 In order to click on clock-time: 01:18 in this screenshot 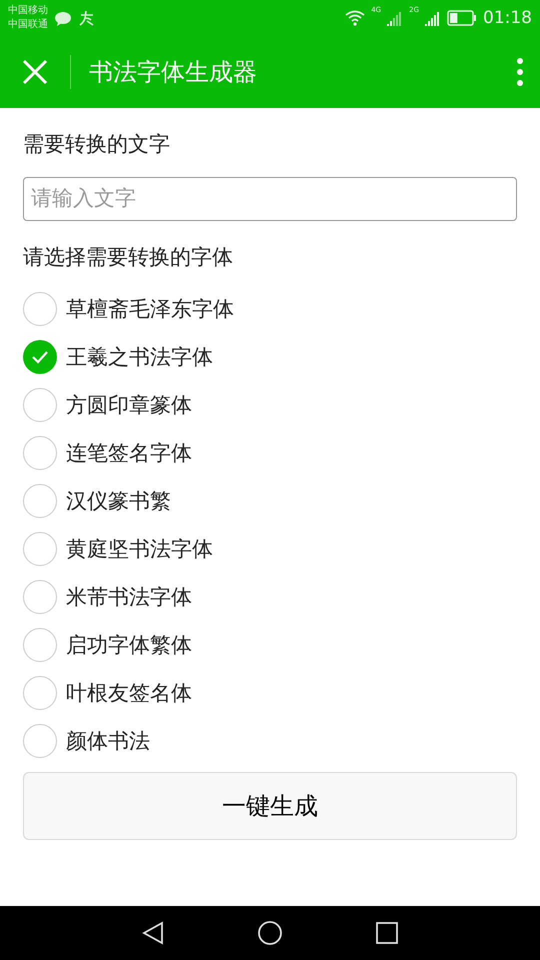, I will do `click(507, 18)`.